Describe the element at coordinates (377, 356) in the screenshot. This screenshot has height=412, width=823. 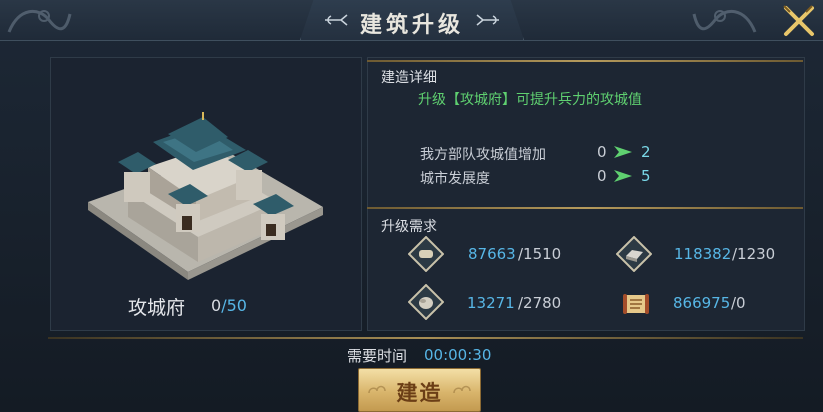
I see `time-label: 需要时间` at that location.